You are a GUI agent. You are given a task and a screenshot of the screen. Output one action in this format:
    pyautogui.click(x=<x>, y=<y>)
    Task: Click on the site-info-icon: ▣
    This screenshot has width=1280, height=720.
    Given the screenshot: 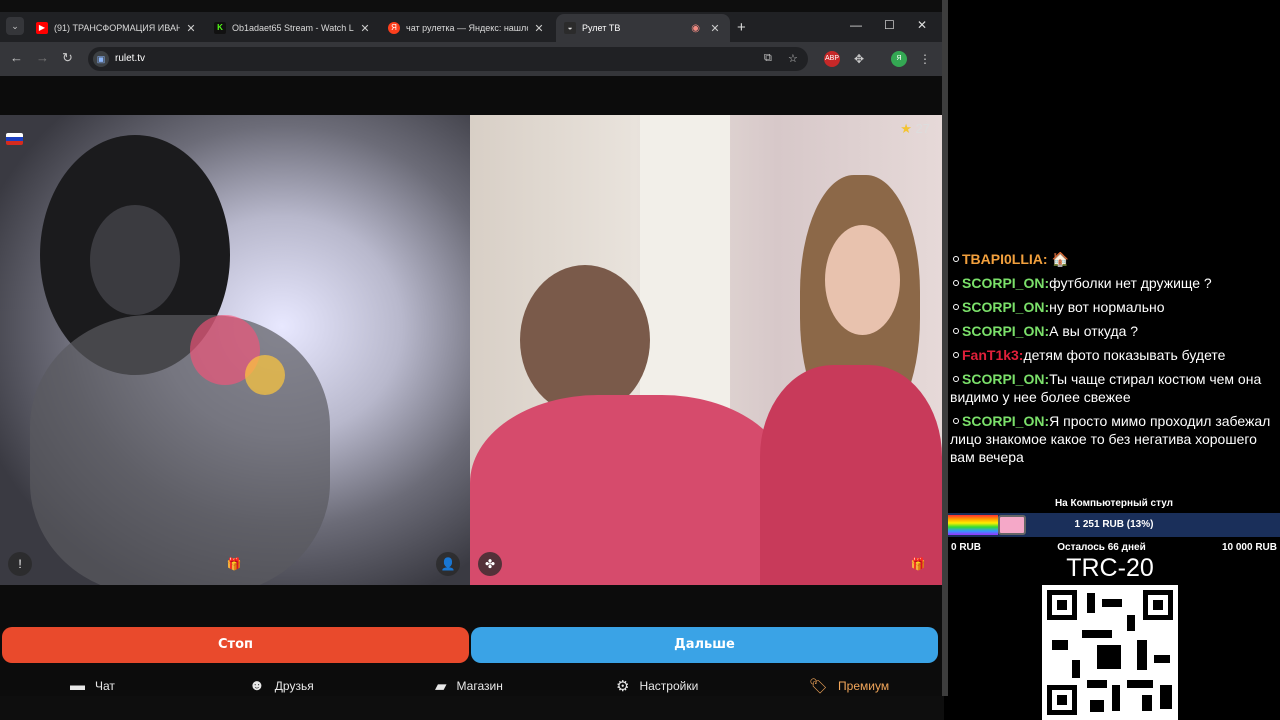 What is the action you would take?
    pyautogui.click(x=101, y=59)
    